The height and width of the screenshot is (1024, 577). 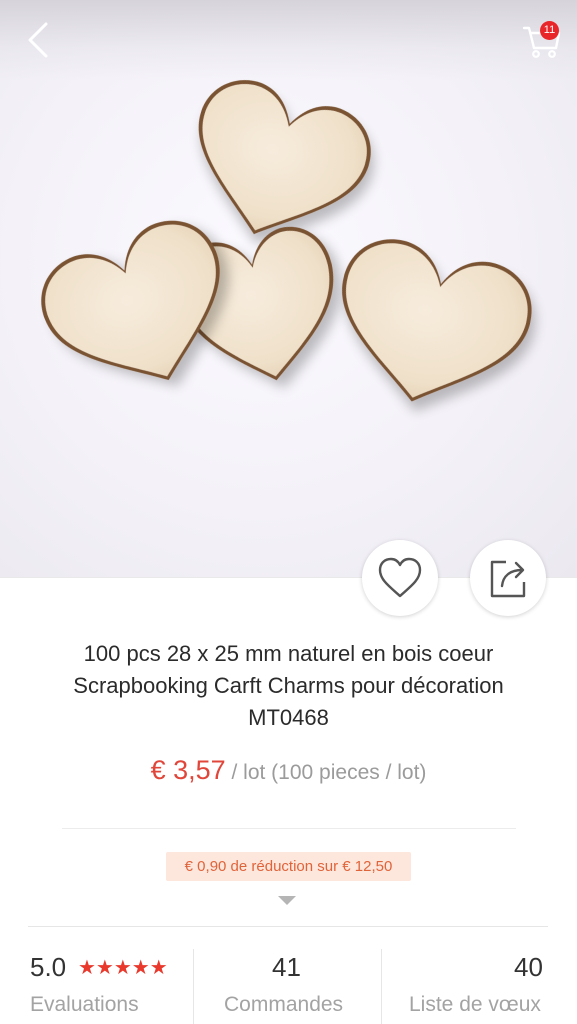 What do you see at coordinates (549, 30) in the screenshot?
I see `cart-count-badge: 11` at bounding box center [549, 30].